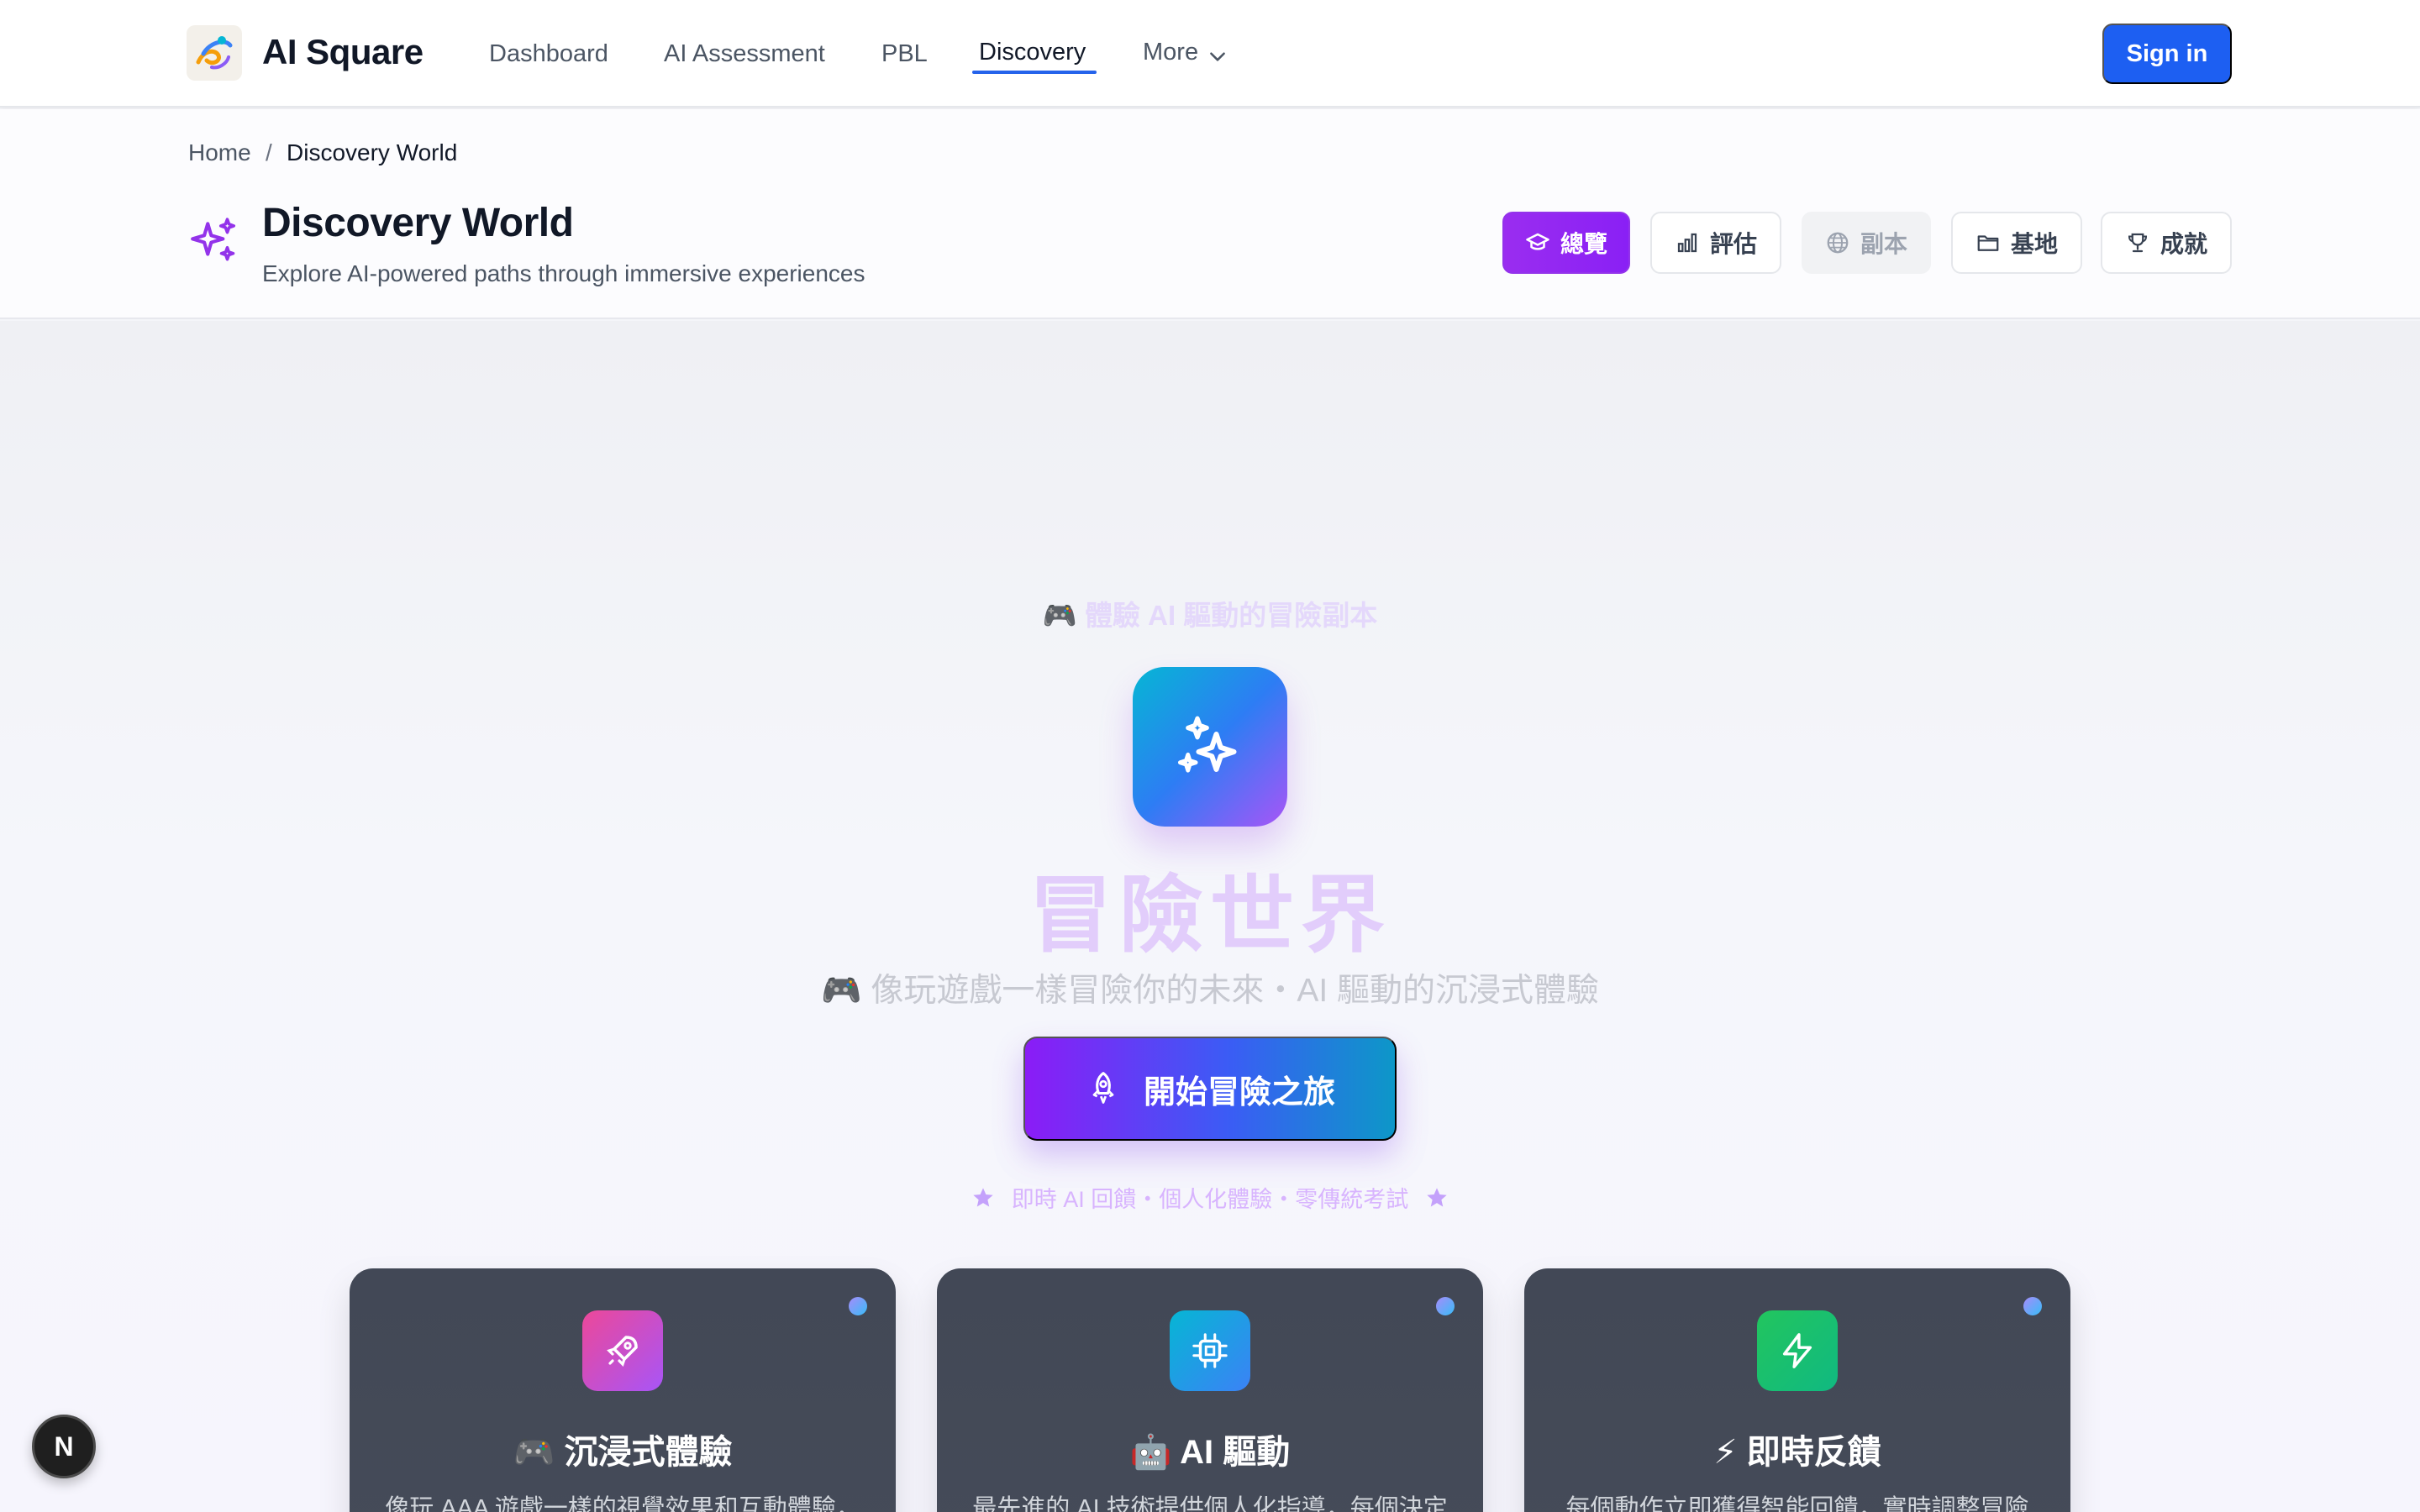 The image size is (2420, 1512). I want to click on tab-assessment: 評估, so click(1715, 243).